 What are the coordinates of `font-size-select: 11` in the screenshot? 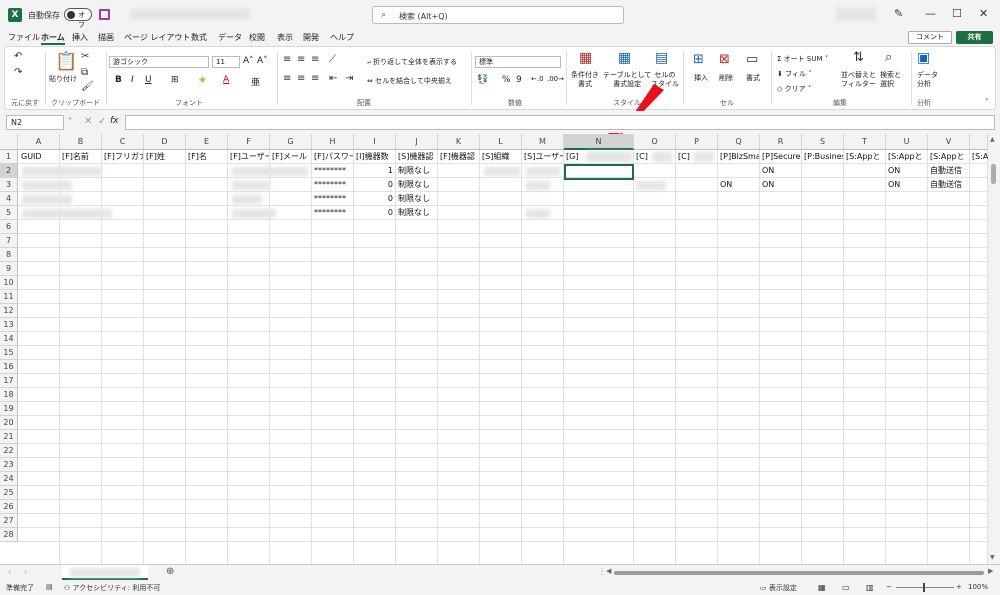 It's located at (226, 62).